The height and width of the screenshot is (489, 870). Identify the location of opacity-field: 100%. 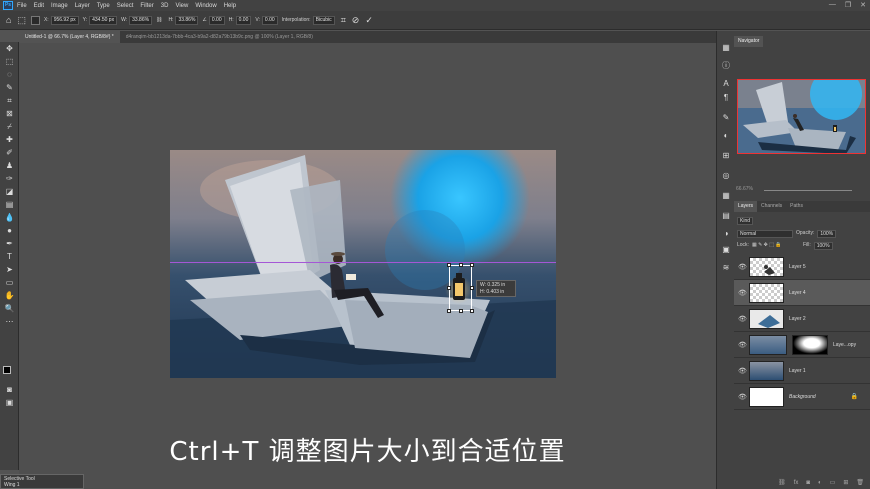
(827, 233).